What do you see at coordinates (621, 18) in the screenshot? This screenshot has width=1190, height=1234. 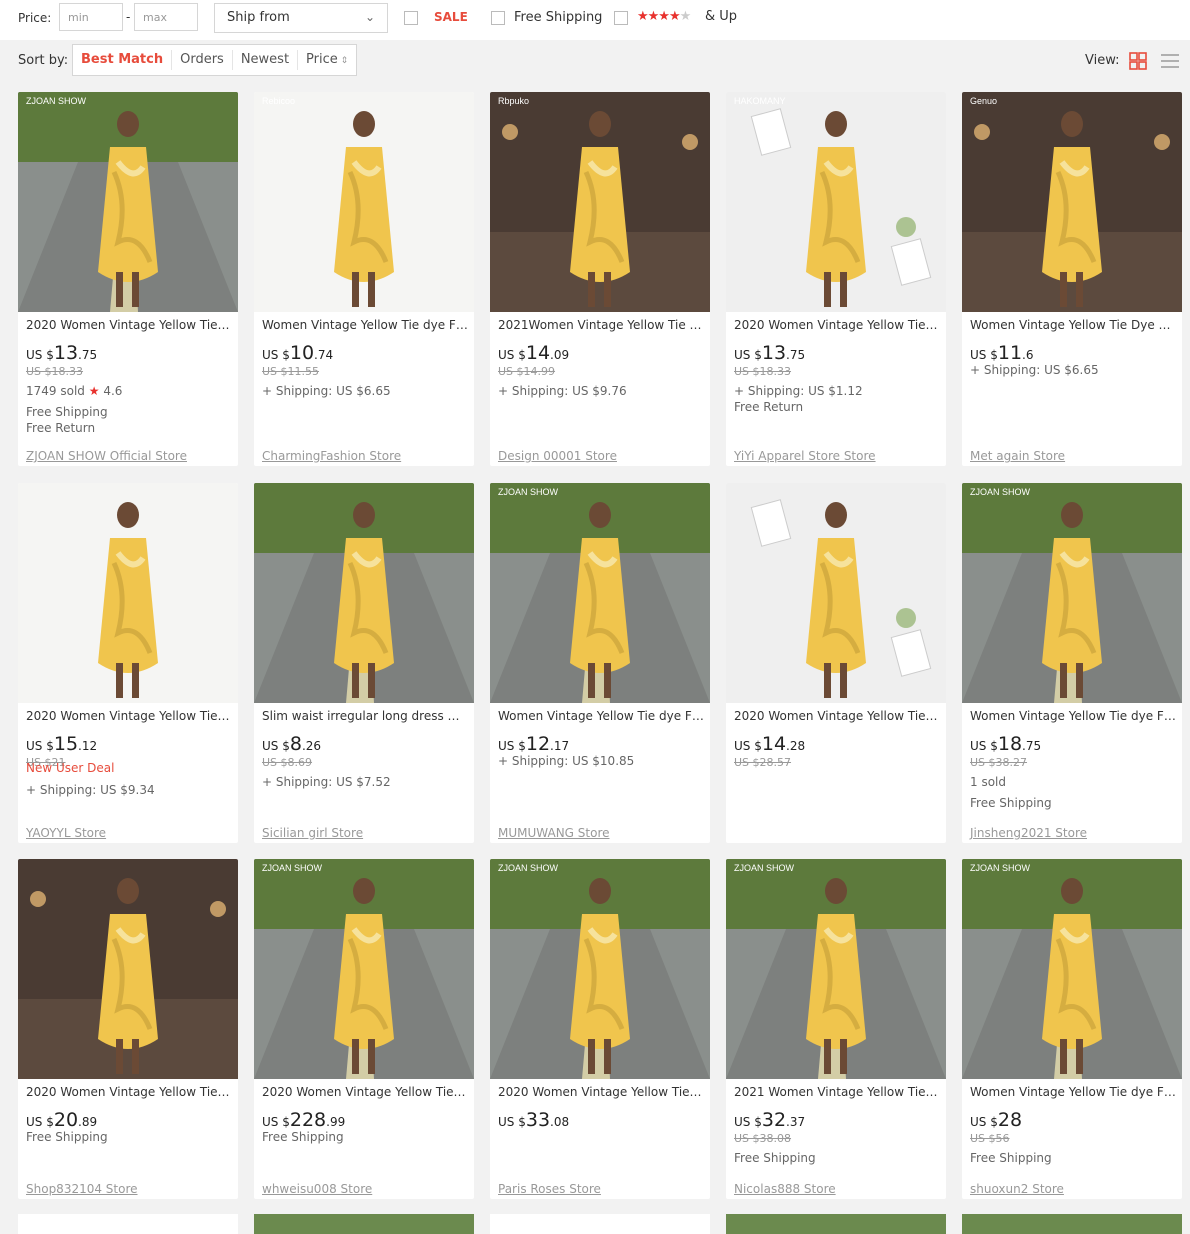 I see `rating-checkbox` at bounding box center [621, 18].